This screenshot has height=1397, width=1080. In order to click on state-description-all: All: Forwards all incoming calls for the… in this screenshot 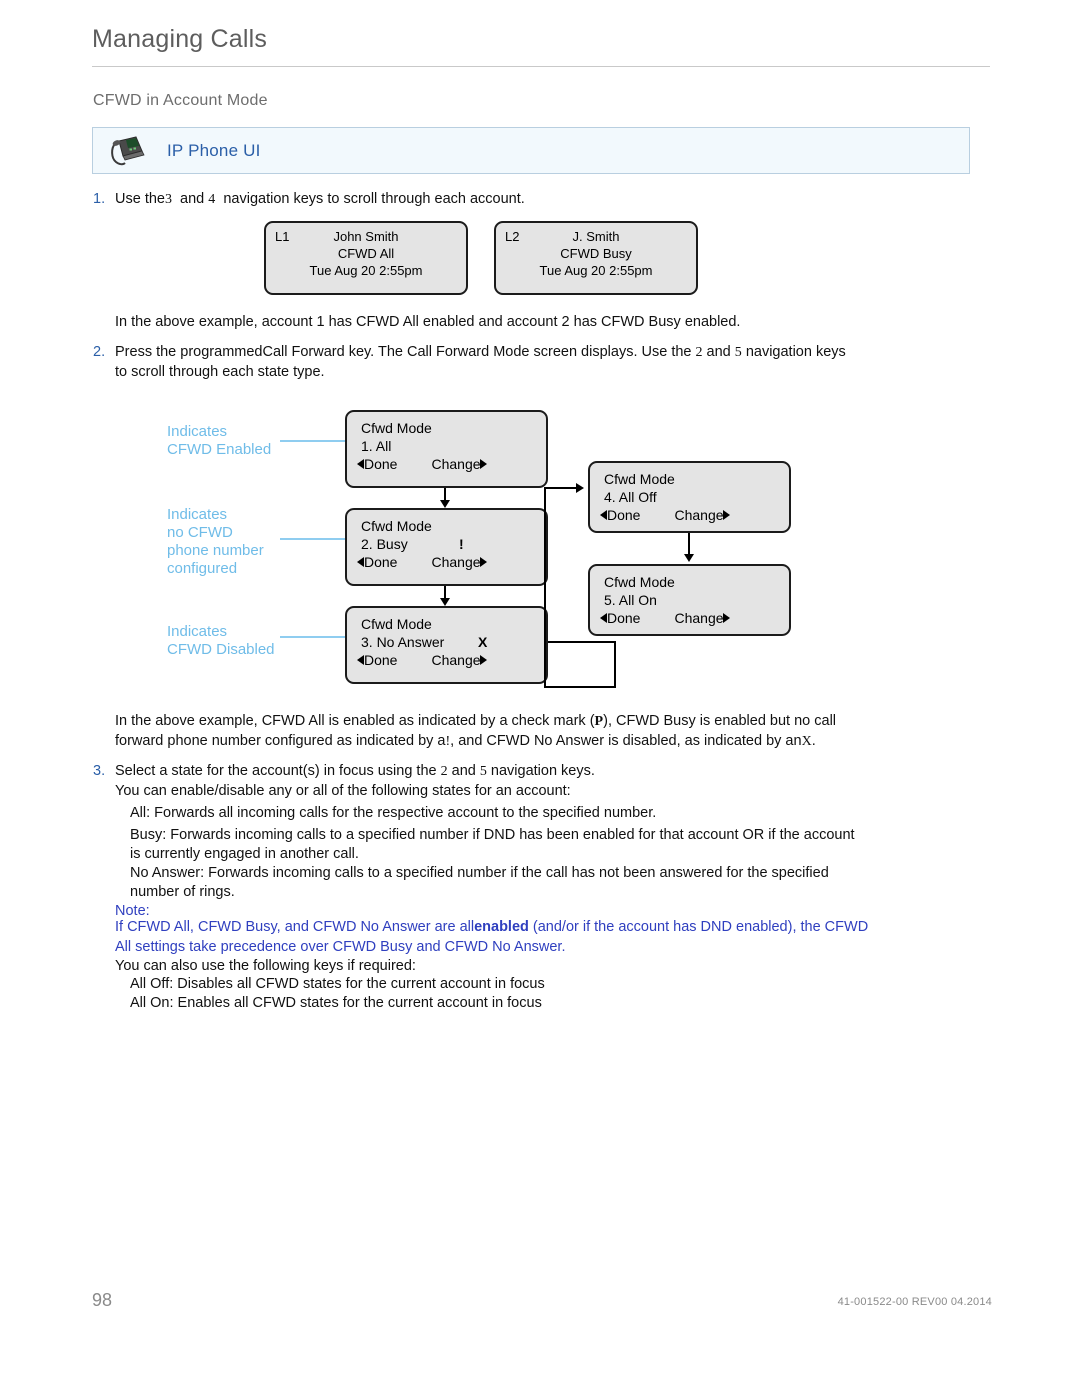, I will do `click(393, 813)`.